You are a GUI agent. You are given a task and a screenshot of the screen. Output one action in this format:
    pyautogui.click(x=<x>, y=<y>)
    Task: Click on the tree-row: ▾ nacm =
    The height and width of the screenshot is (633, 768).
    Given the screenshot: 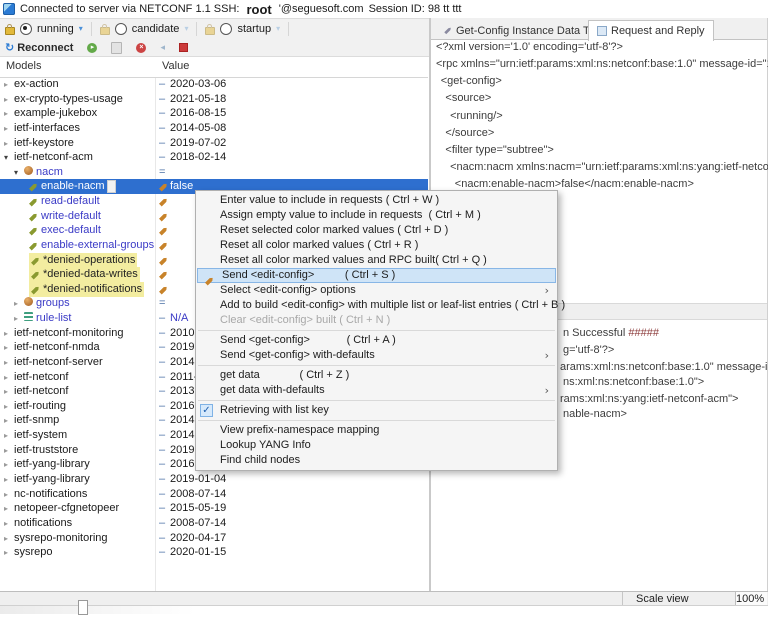 What is the action you would take?
    pyautogui.click(x=214, y=172)
    